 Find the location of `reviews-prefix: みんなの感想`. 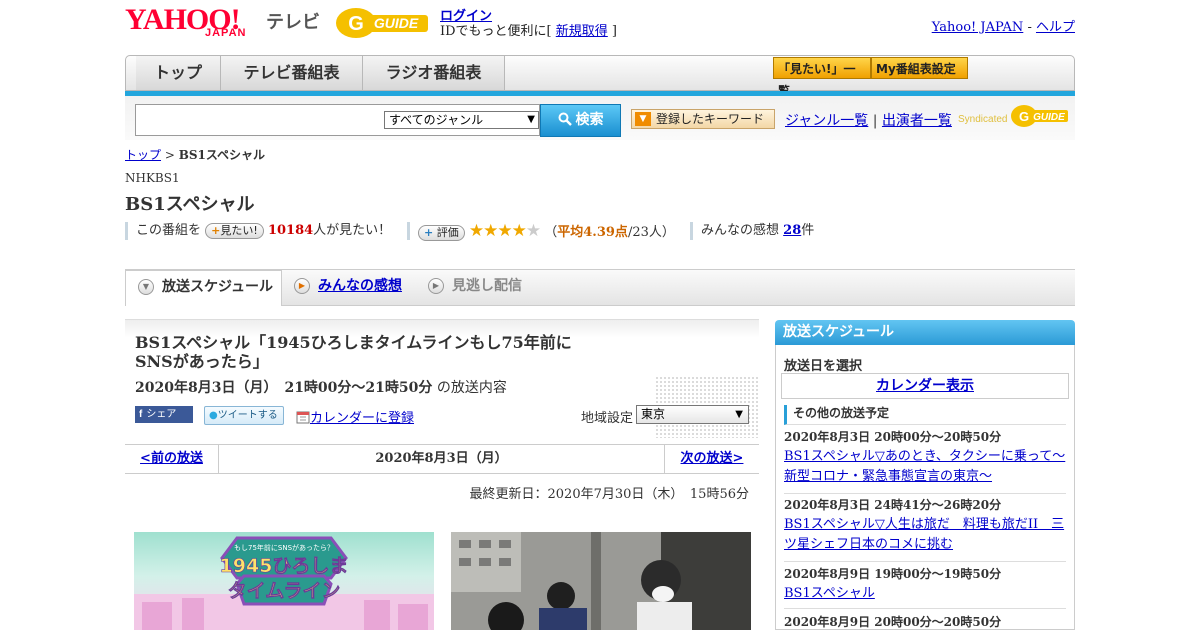

reviews-prefix: みんなの感想 is located at coordinates (740, 230).